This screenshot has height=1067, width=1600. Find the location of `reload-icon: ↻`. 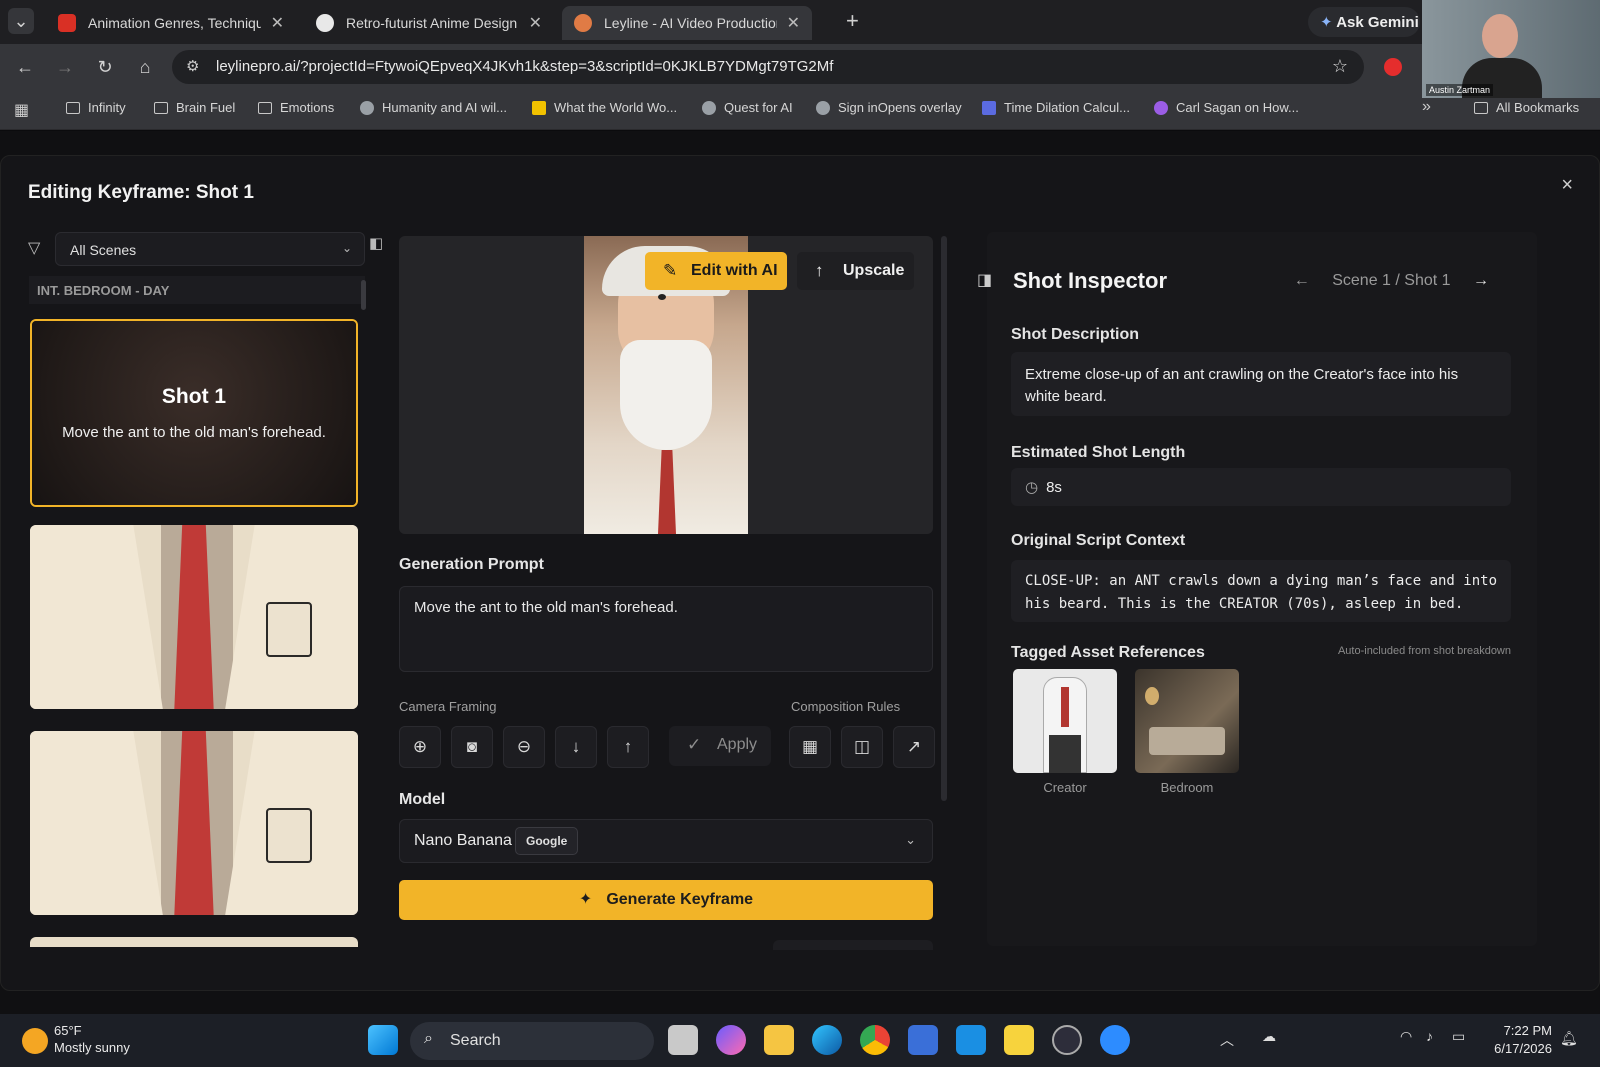

reload-icon: ↻ is located at coordinates (105, 67).